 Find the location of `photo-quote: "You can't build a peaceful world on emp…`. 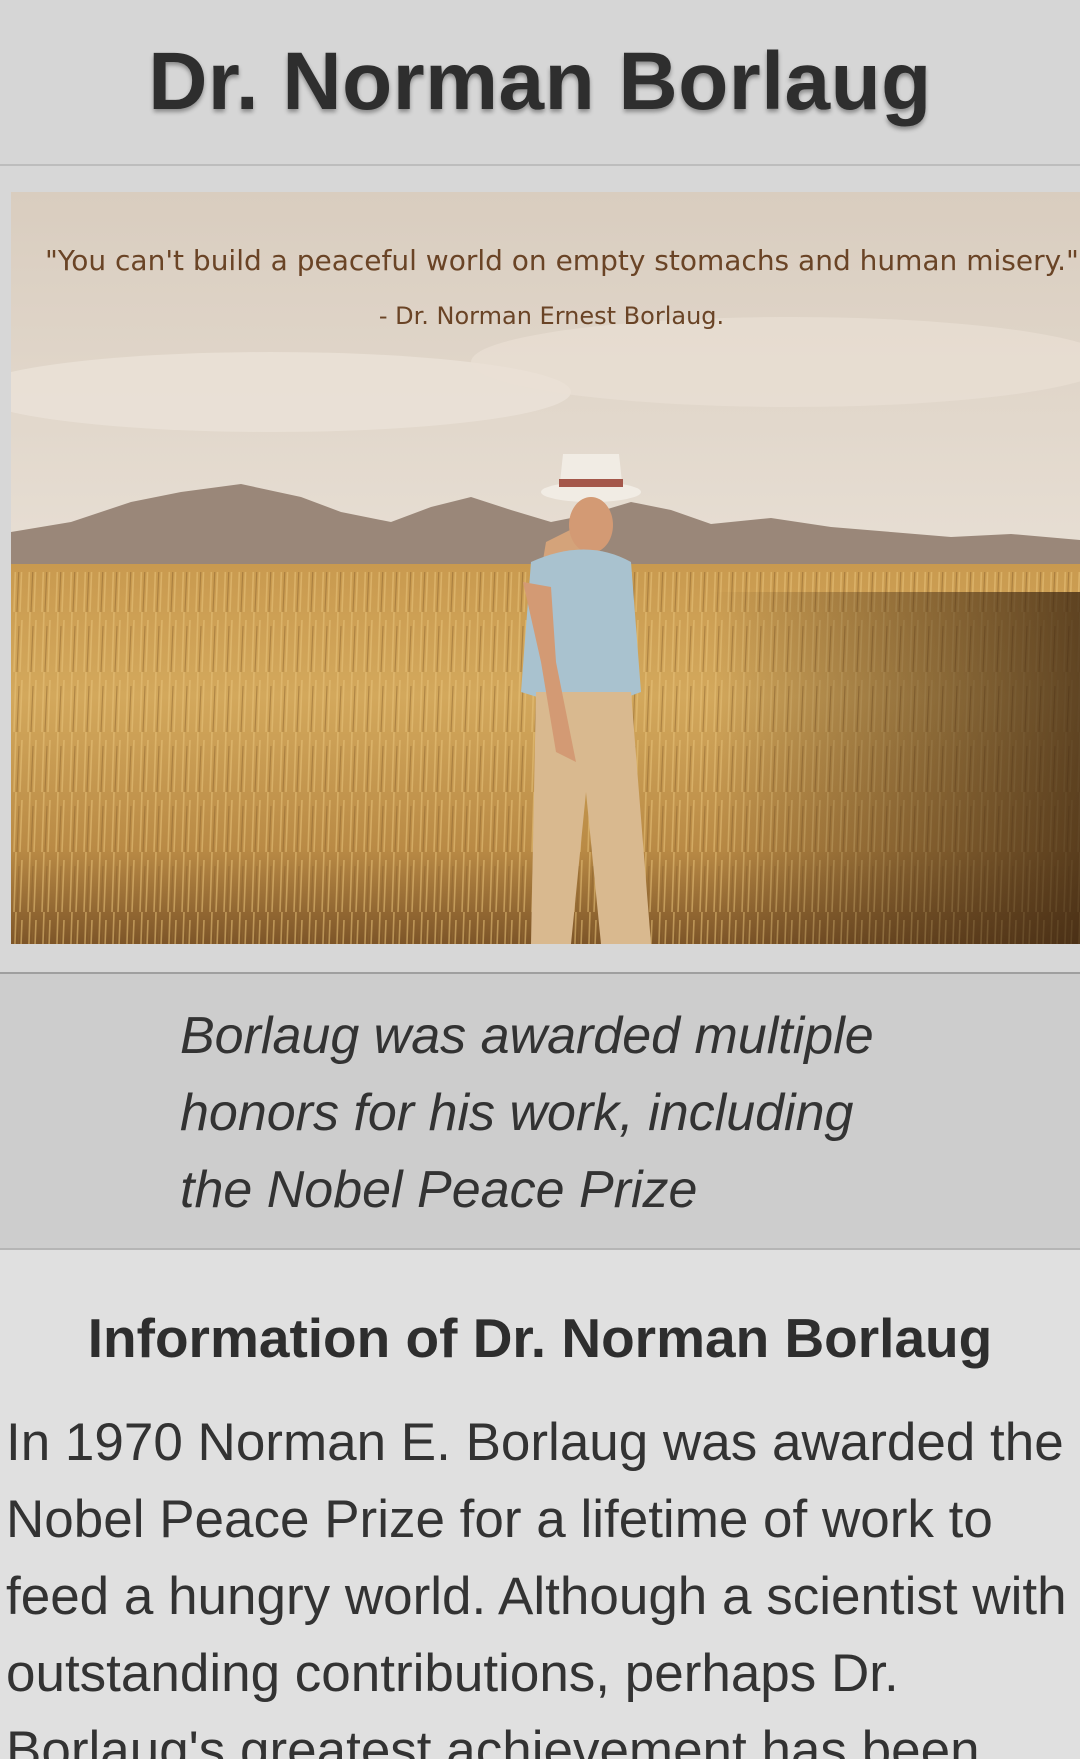

photo-quote: "You can't build a peaceful world on emp… is located at coordinates (562, 260).